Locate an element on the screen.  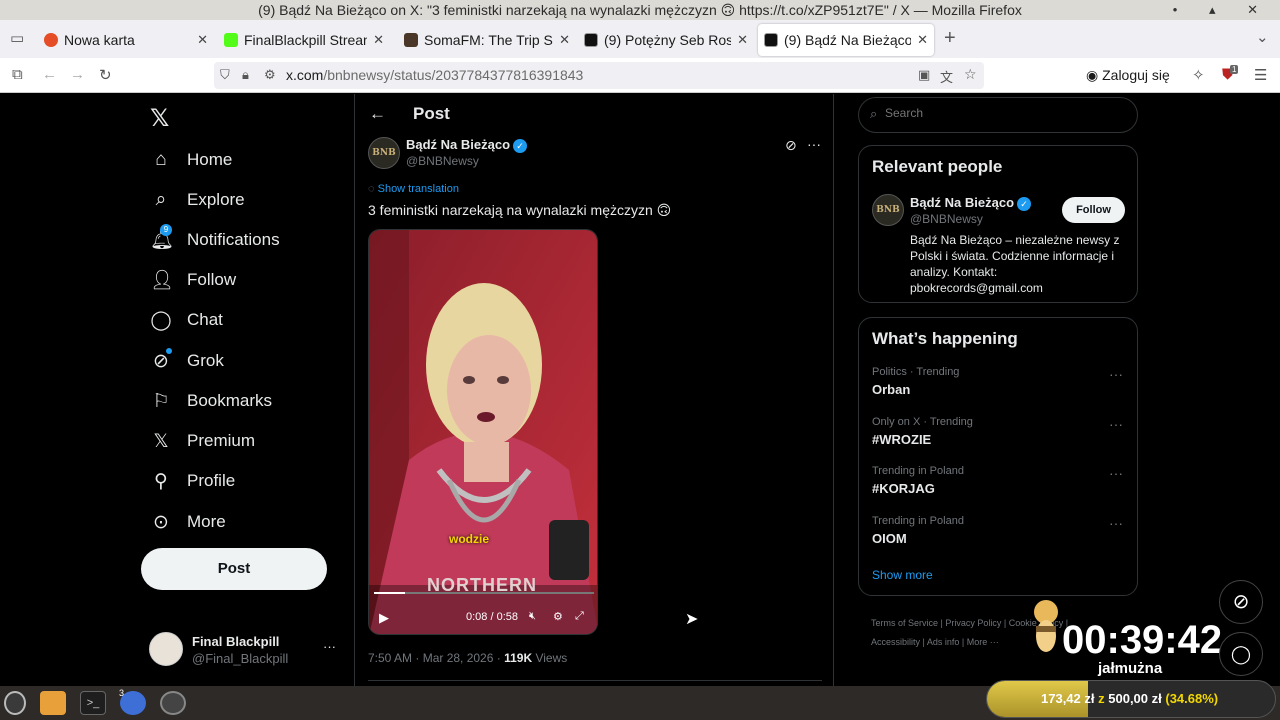
sidebar-item-explore: ⌕ Explore is located at coordinates (197, 200).